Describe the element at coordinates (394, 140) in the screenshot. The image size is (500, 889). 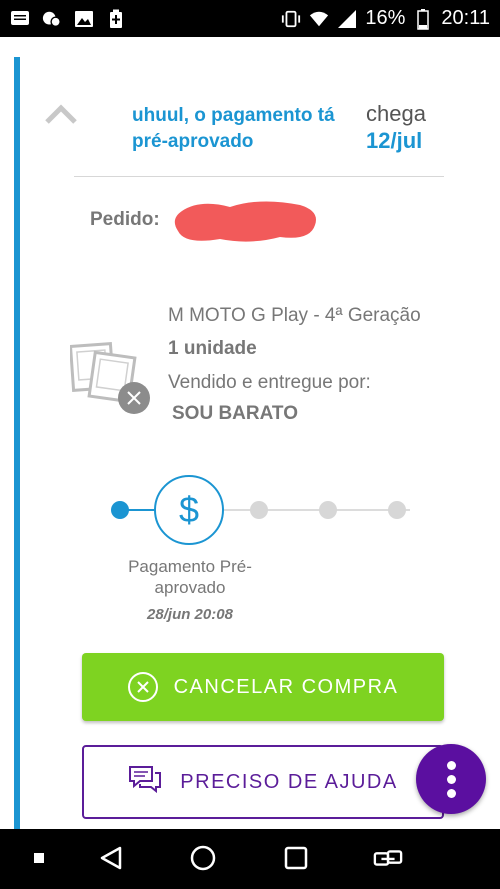
I see `arrives-date: 12/jul` at that location.